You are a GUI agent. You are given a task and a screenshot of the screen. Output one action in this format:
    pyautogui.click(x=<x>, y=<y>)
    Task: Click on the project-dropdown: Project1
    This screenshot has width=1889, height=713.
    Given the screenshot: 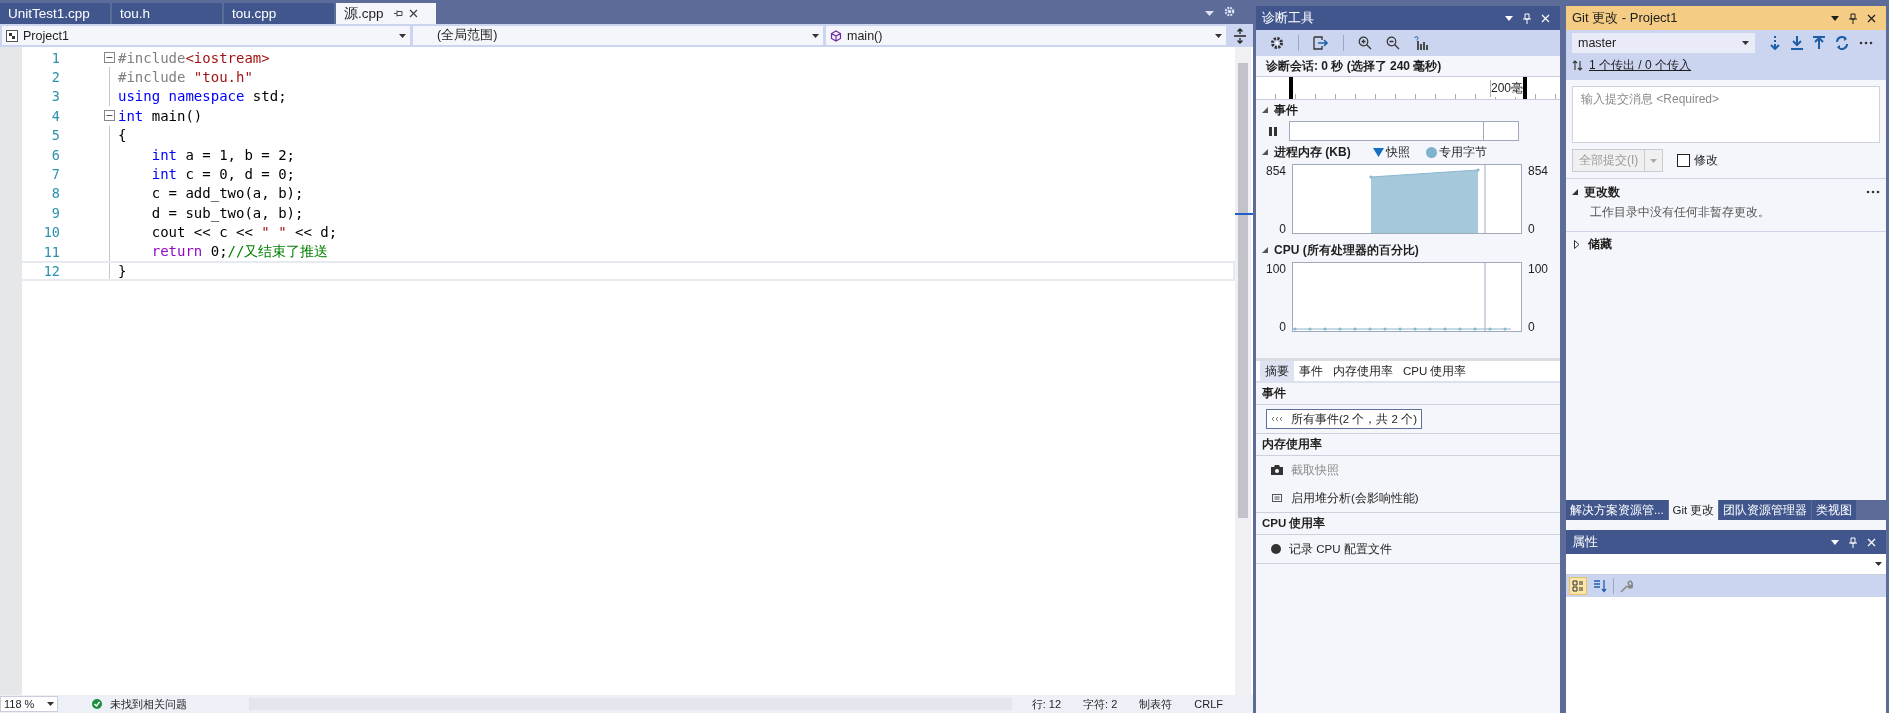 What is the action you would take?
    pyautogui.click(x=206, y=35)
    